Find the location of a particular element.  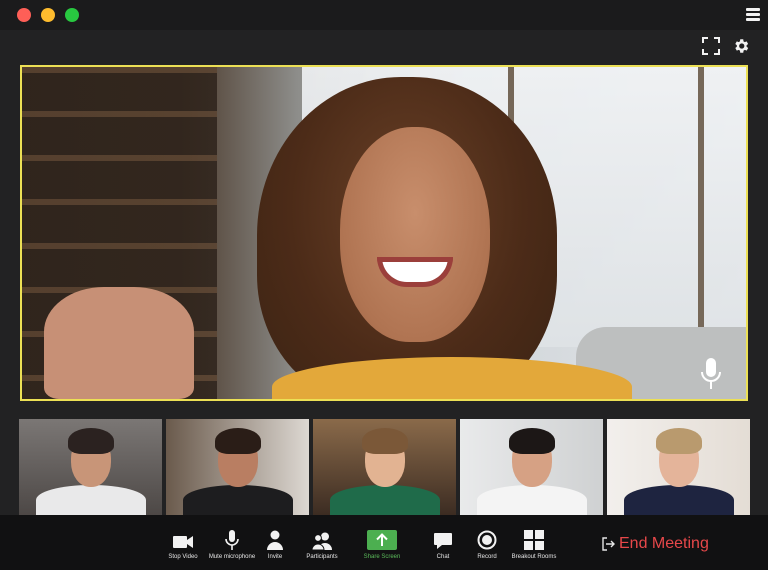

end-meeting-label: End Meeting is located at coordinates (664, 543).